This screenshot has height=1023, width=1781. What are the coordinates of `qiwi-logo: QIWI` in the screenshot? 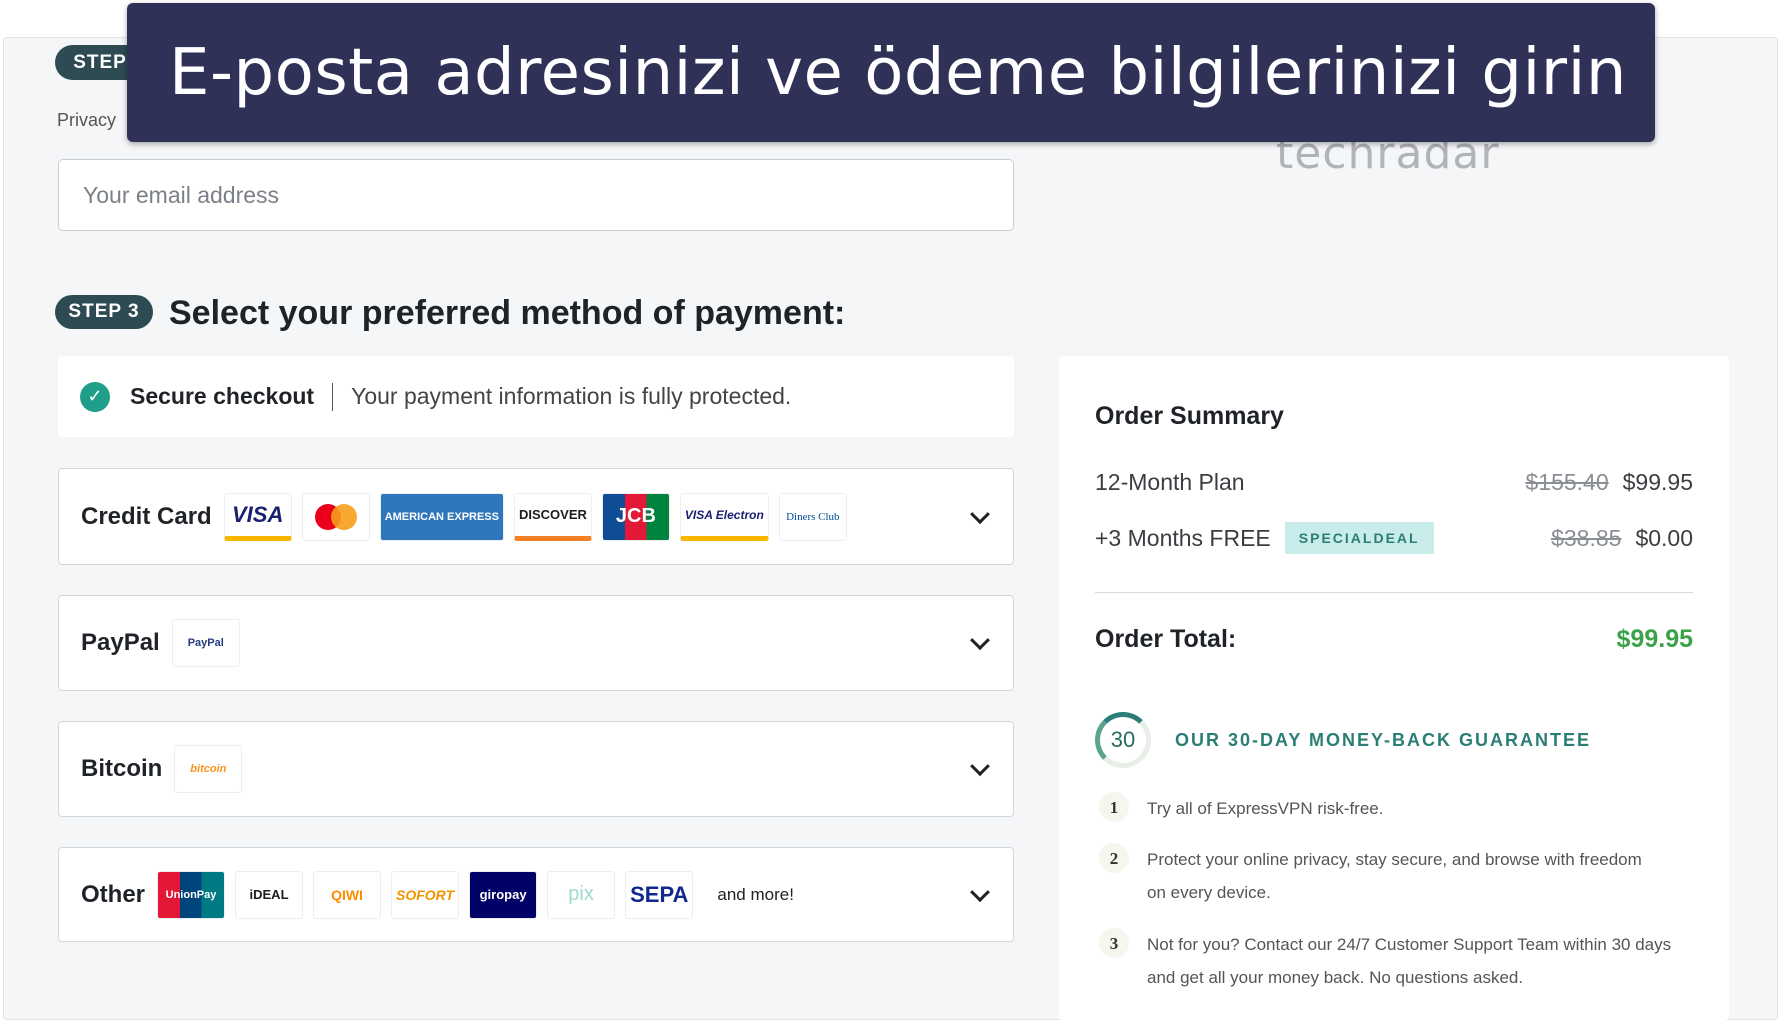 It's located at (347, 894).